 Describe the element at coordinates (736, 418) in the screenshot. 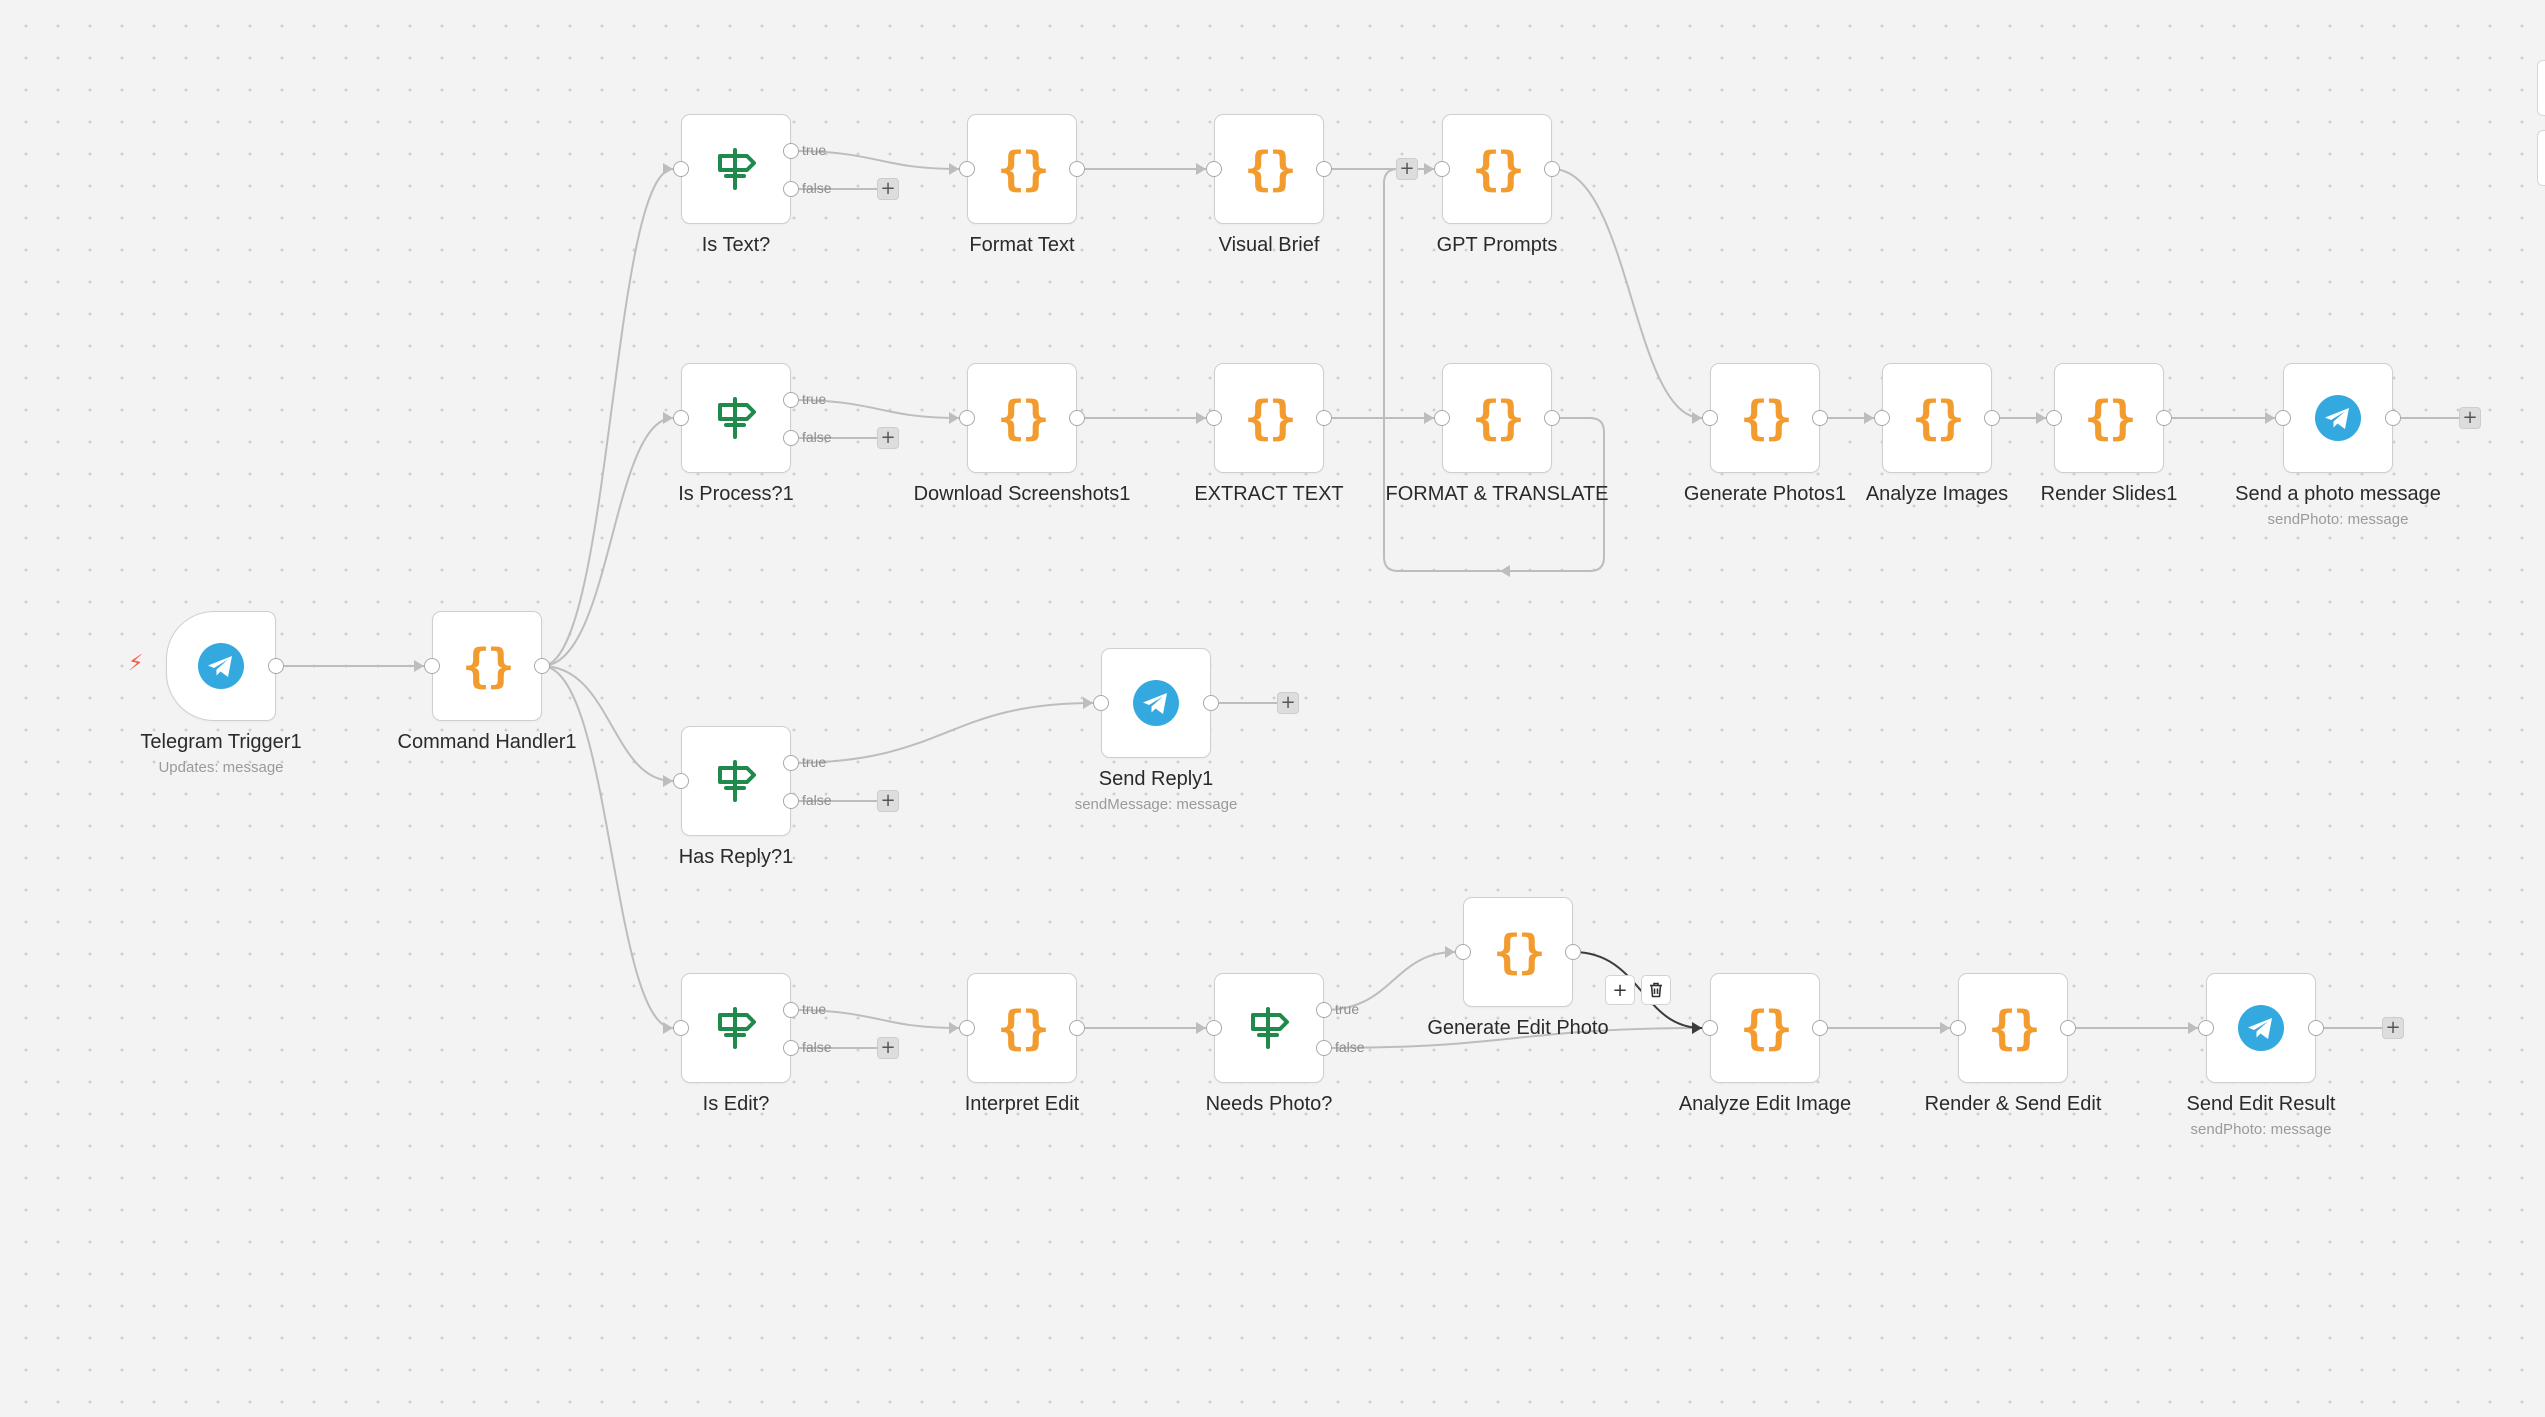

I see `is-process-node` at that location.